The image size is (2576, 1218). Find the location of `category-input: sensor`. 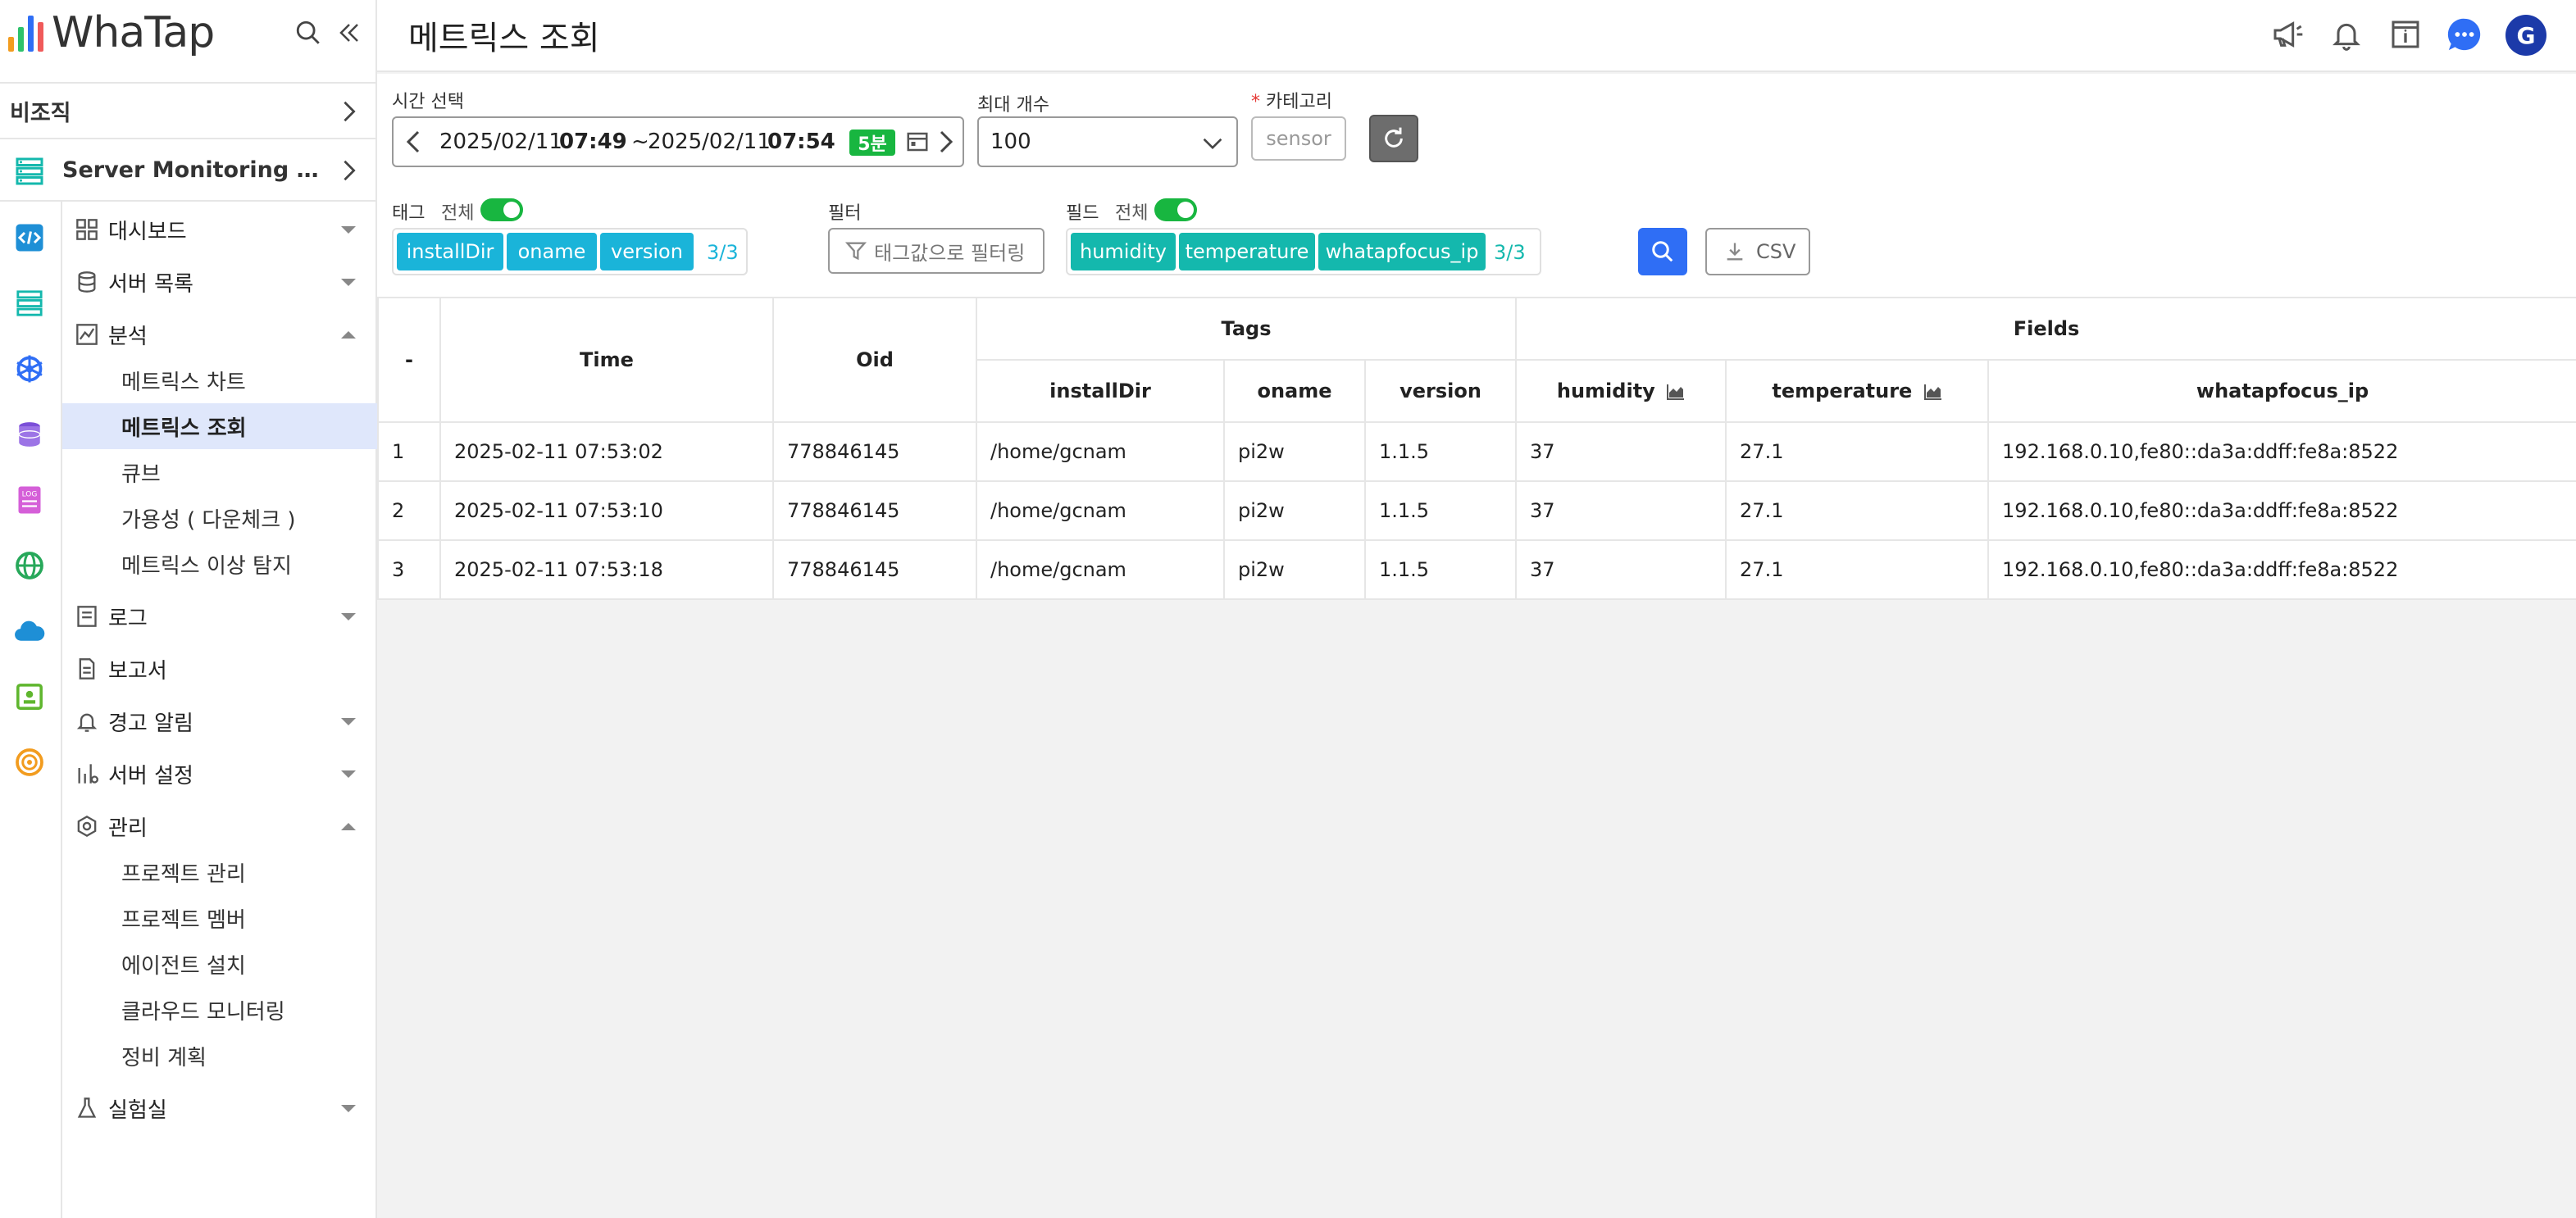

category-input: sensor is located at coordinates (1298, 138).